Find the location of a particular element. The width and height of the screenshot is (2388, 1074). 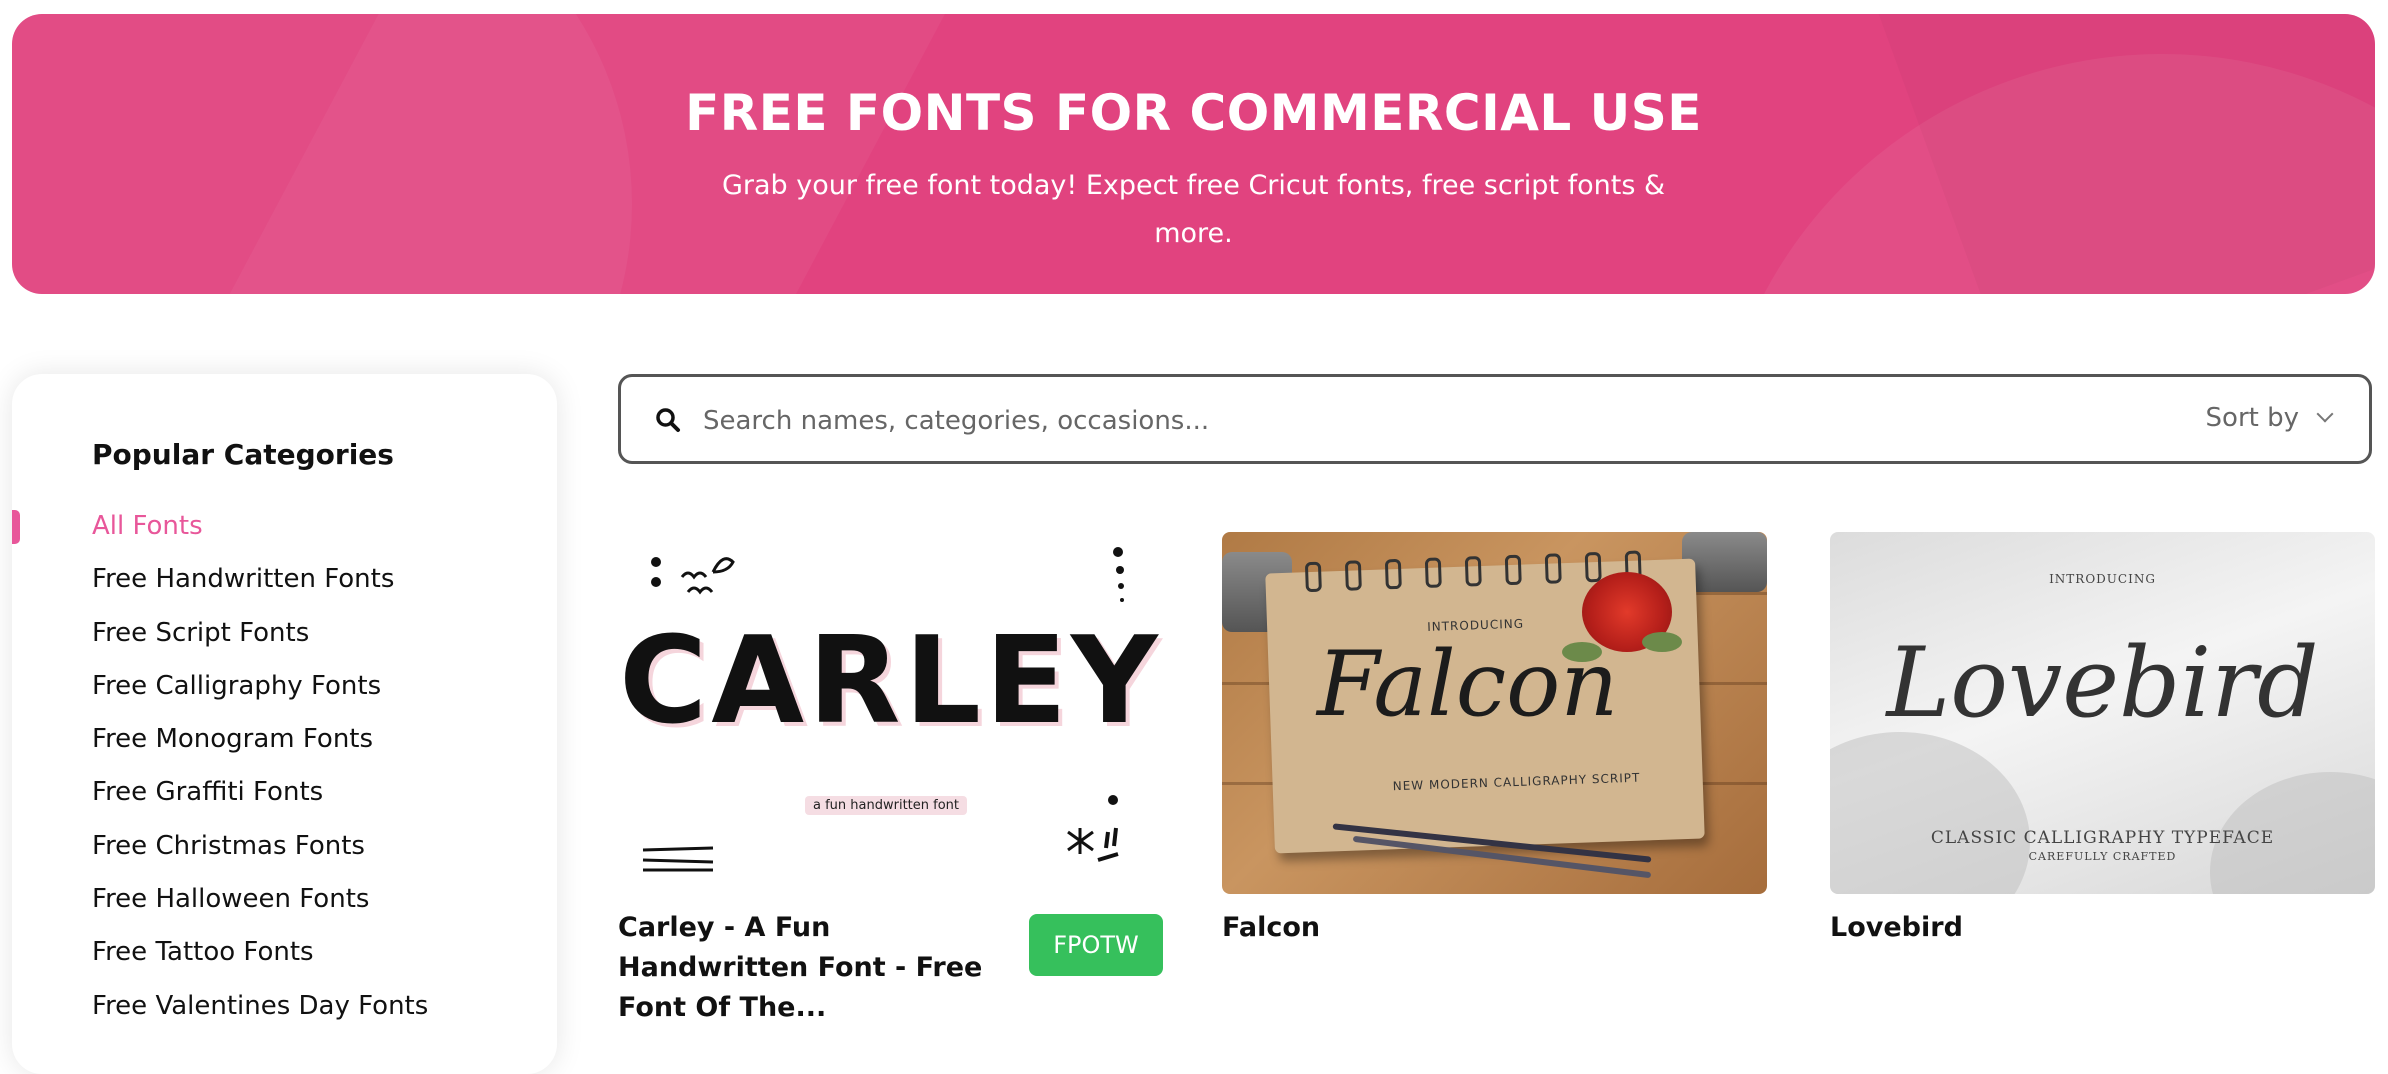

category-item-all-fonts: All Fonts is located at coordinates (220, 526).